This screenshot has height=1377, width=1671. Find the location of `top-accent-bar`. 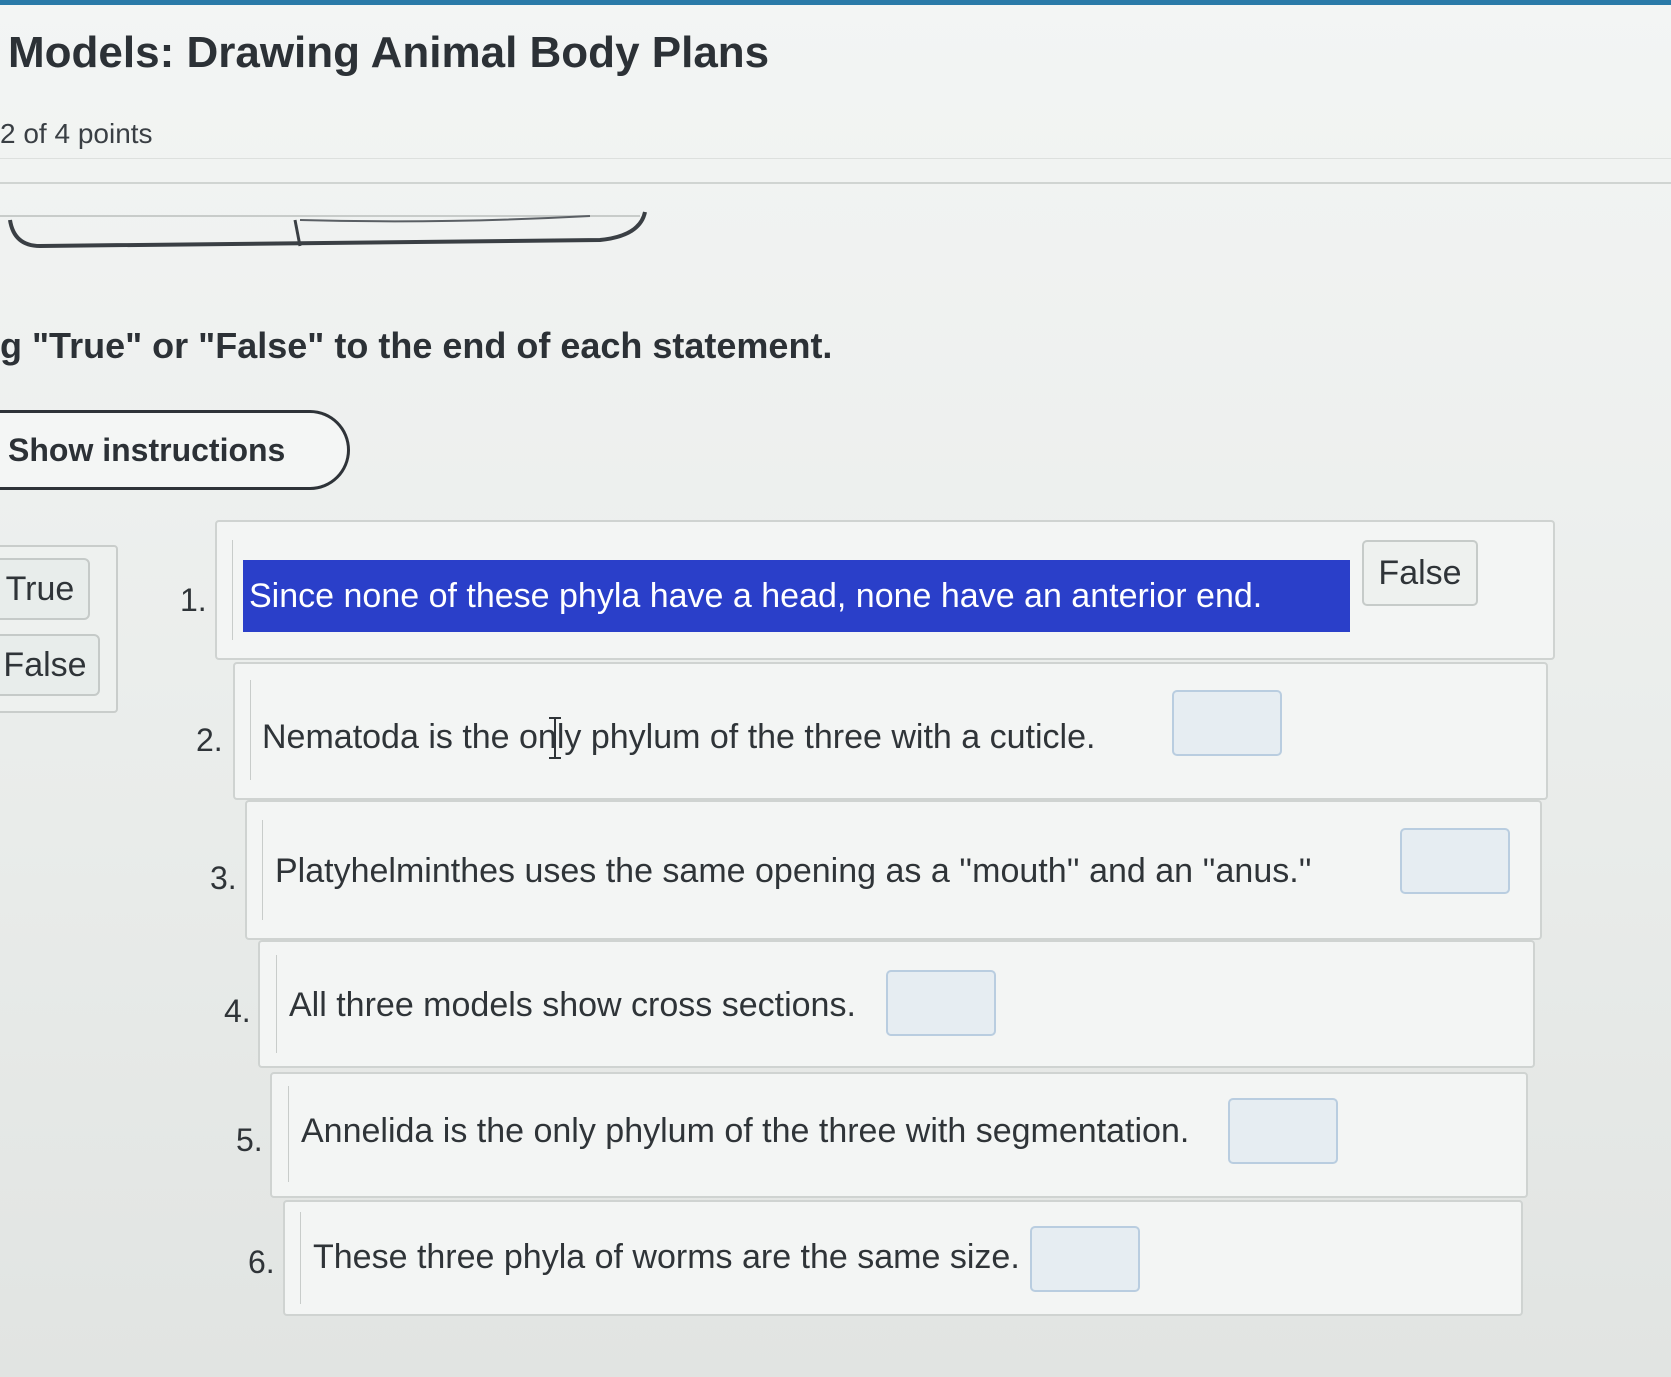

top-accent-bar is located at coordinates (835, 2).